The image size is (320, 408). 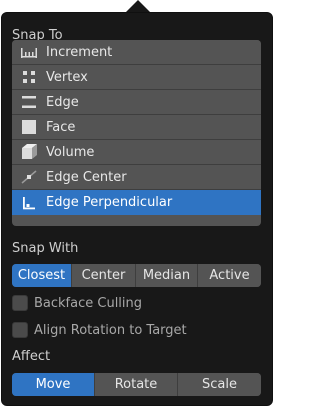 I want to click on edge-perpendicular-icon, so click(x=29, y=202).